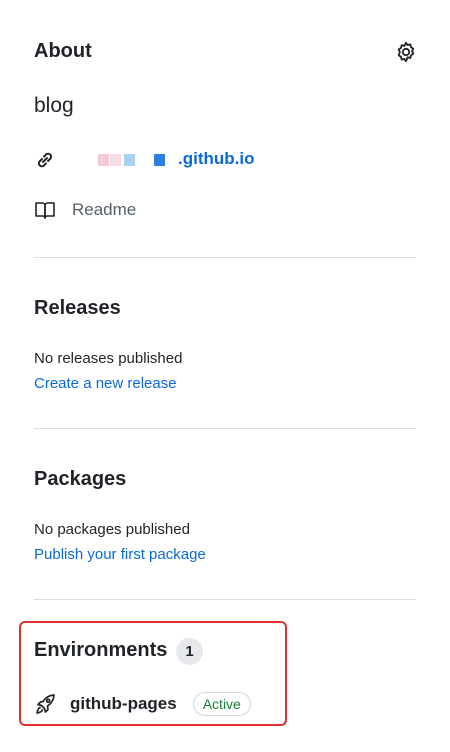  I want to click on link-icon, so click(45, 160).